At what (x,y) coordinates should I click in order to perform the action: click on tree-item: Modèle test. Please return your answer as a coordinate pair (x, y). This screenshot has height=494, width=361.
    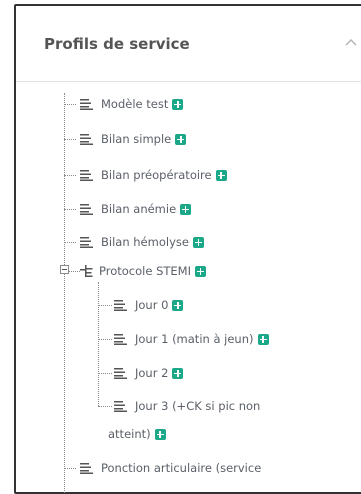
    Looking at the image, I should click on (132, 104).